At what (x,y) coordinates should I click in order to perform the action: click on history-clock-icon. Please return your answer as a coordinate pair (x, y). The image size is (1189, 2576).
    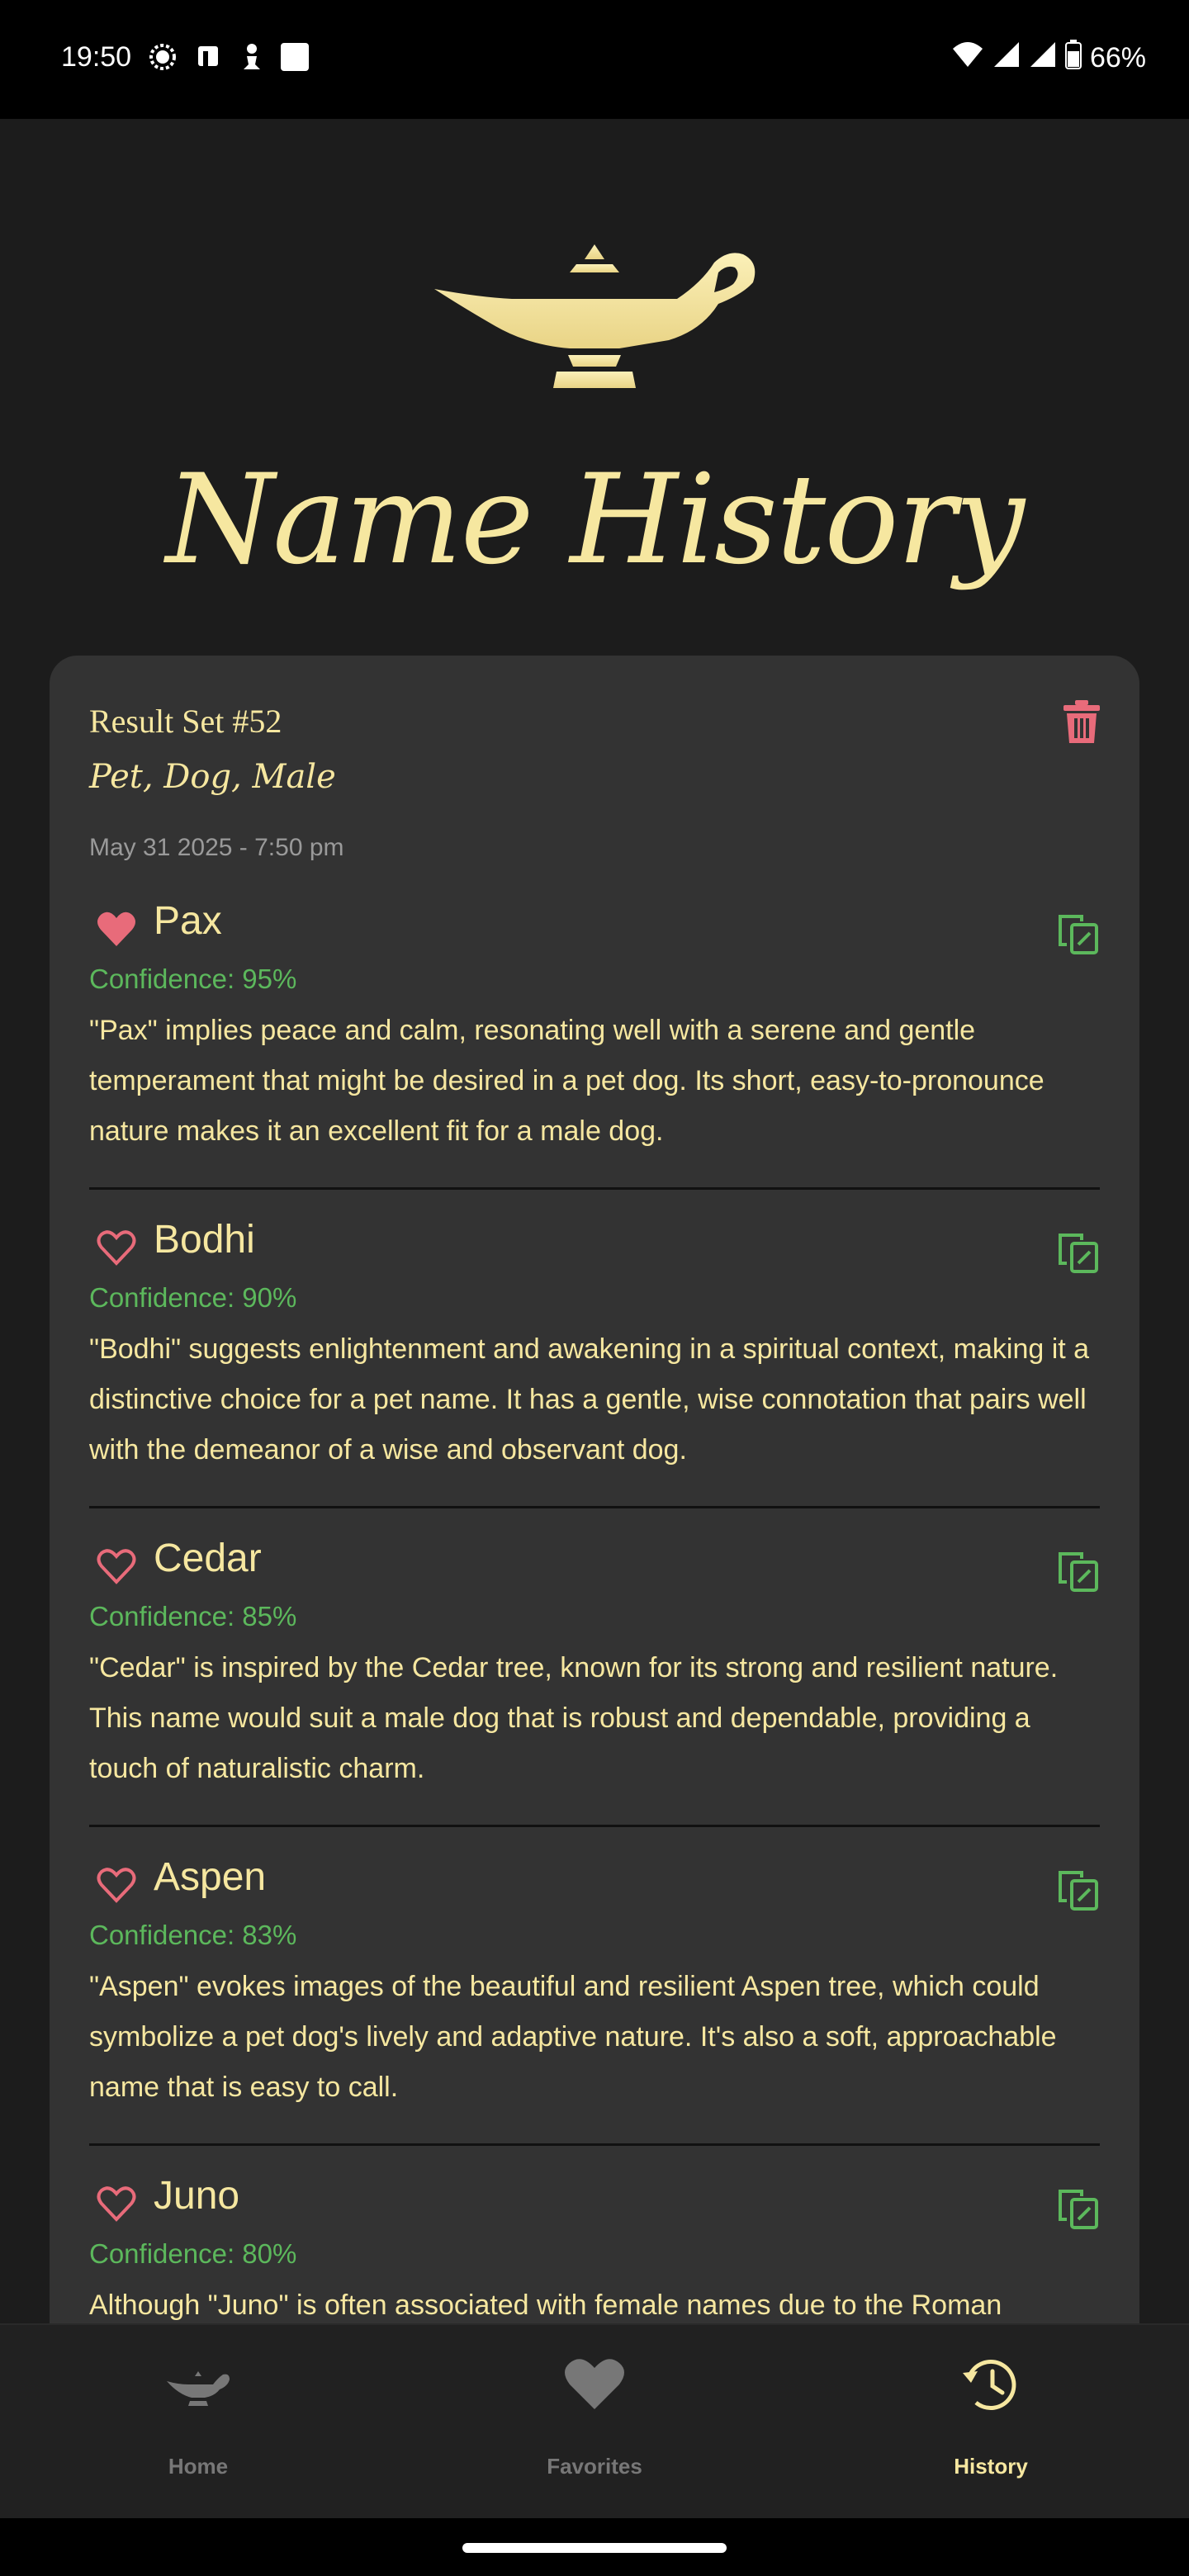
    Looking at the image, I should click on (989, 2385).